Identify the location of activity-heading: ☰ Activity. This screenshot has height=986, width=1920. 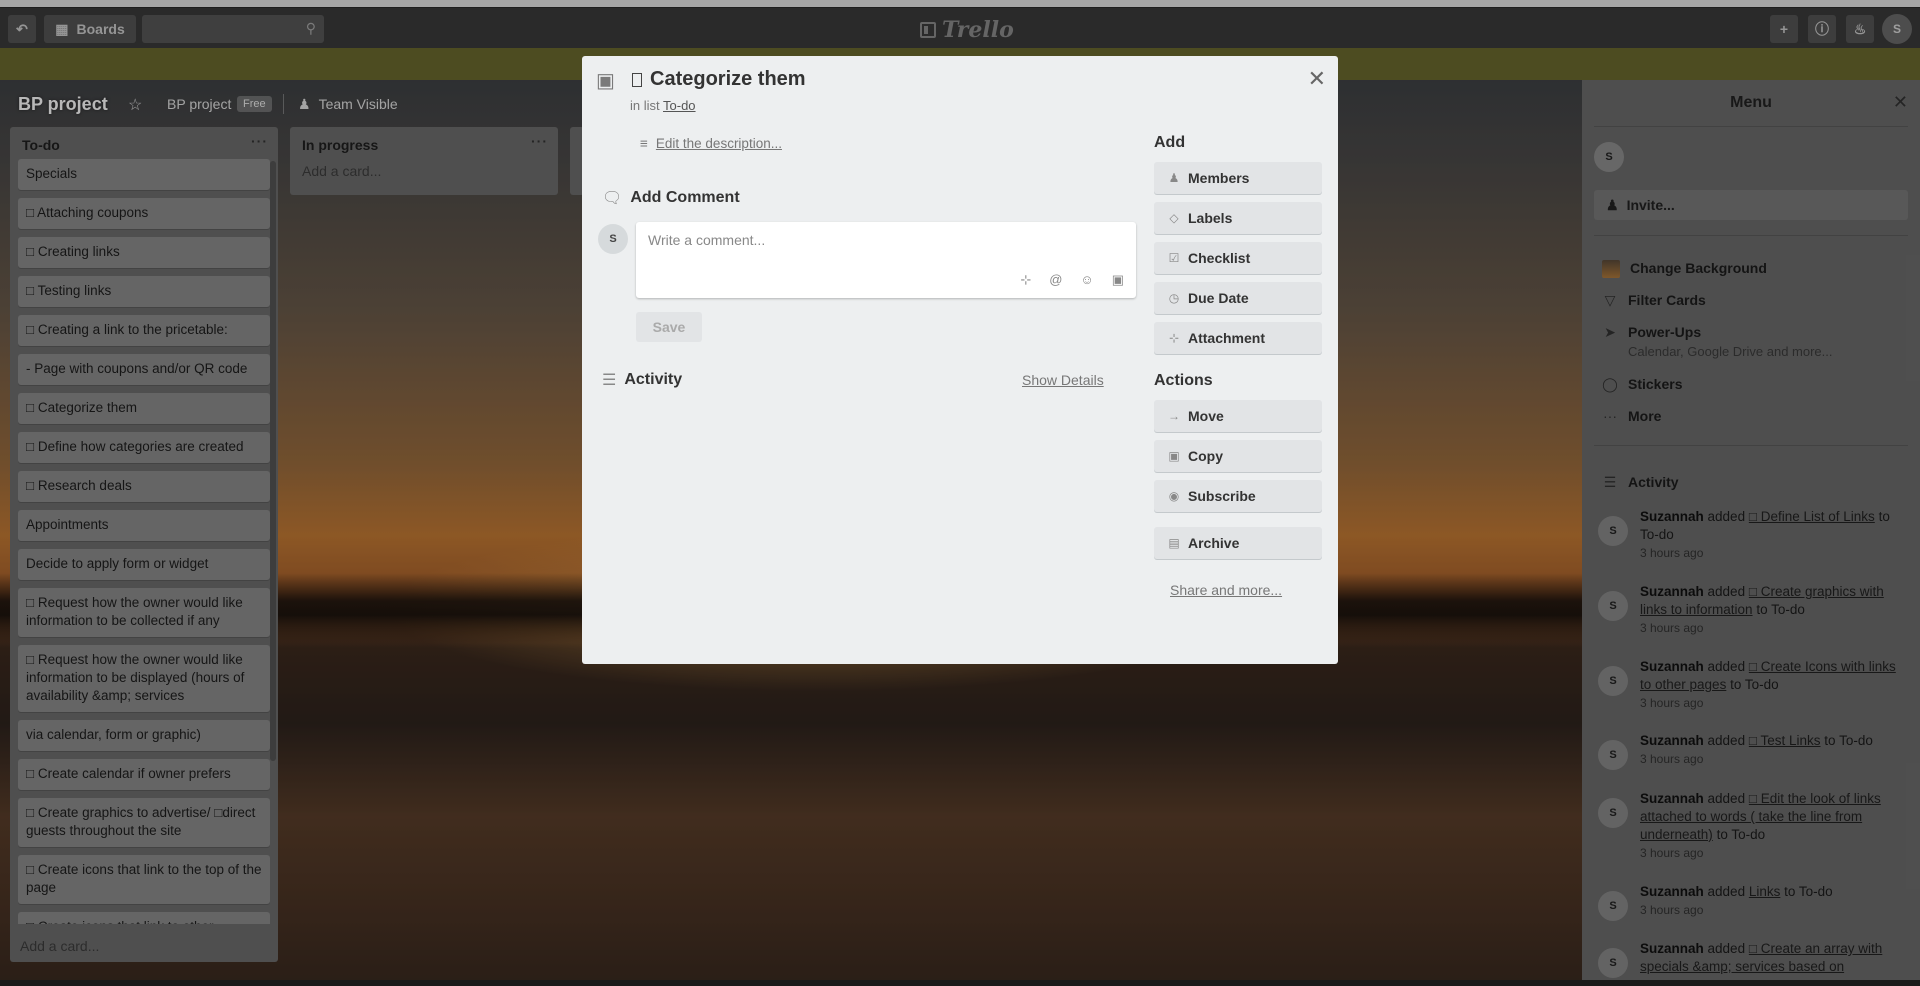
(642, 380).